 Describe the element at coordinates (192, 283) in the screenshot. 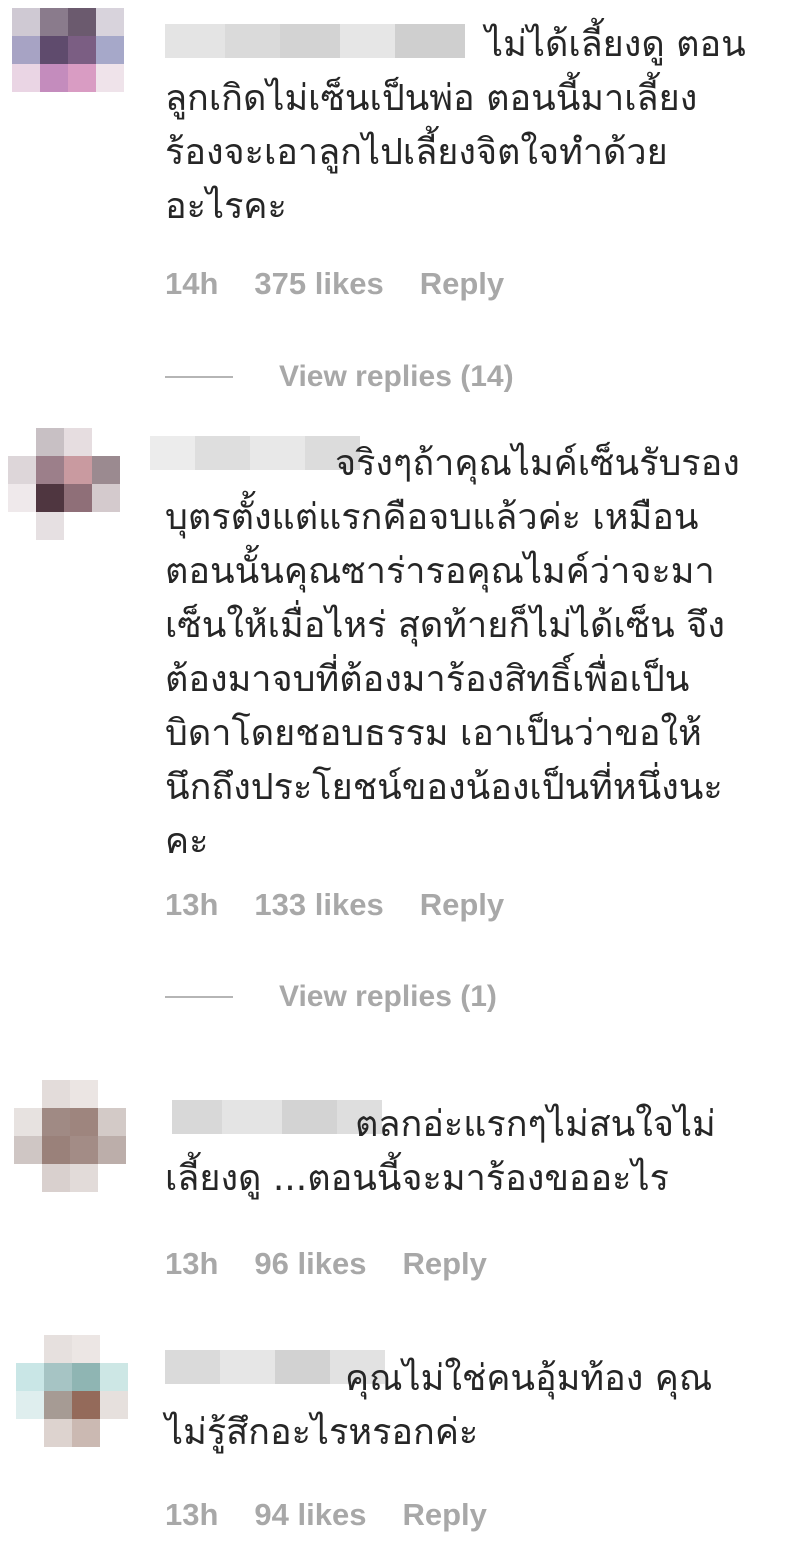

I see `comment-time: 14h` at that location.